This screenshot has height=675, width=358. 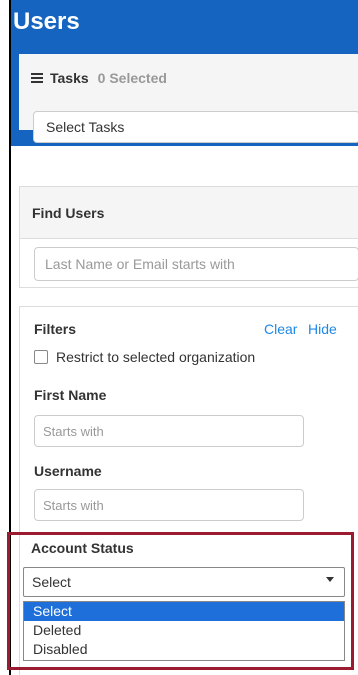 What do you see at coordinates (46, 21) in the screenshot?
I see `page-title: Users` at bounding box center [46, 21].